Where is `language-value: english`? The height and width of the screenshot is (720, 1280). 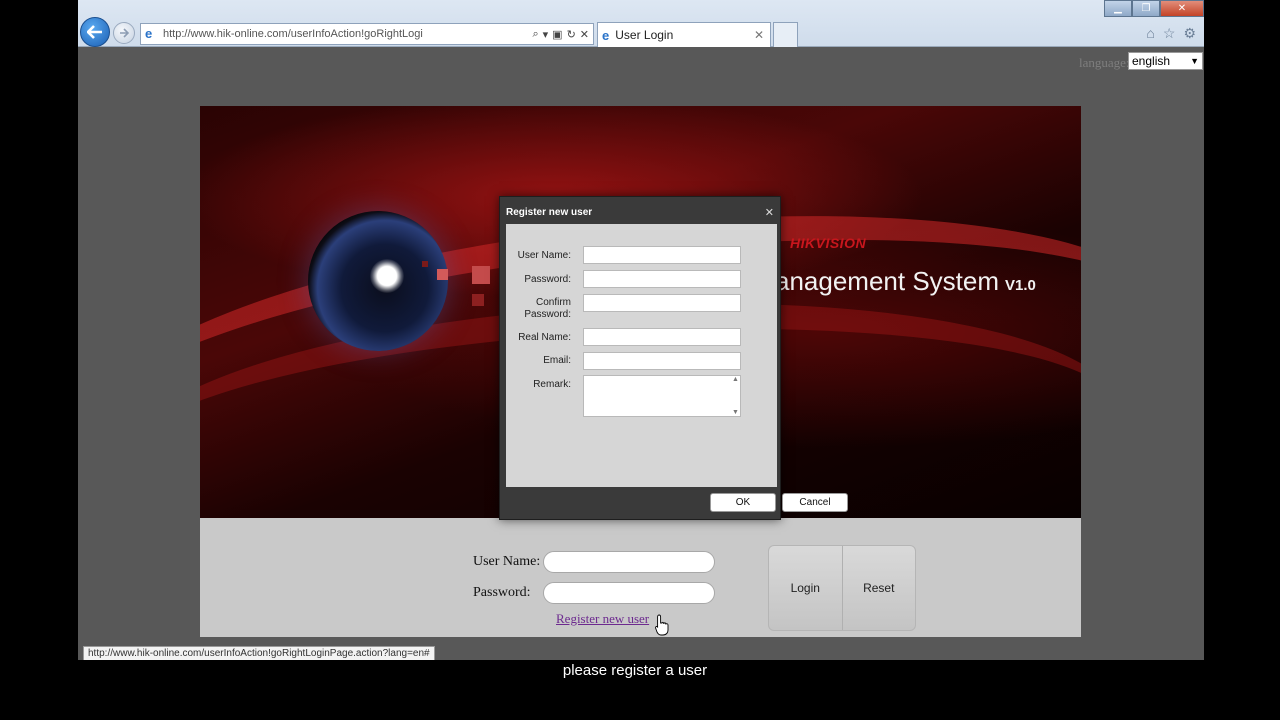
language-value: english is located at coordinates (1151, 61).